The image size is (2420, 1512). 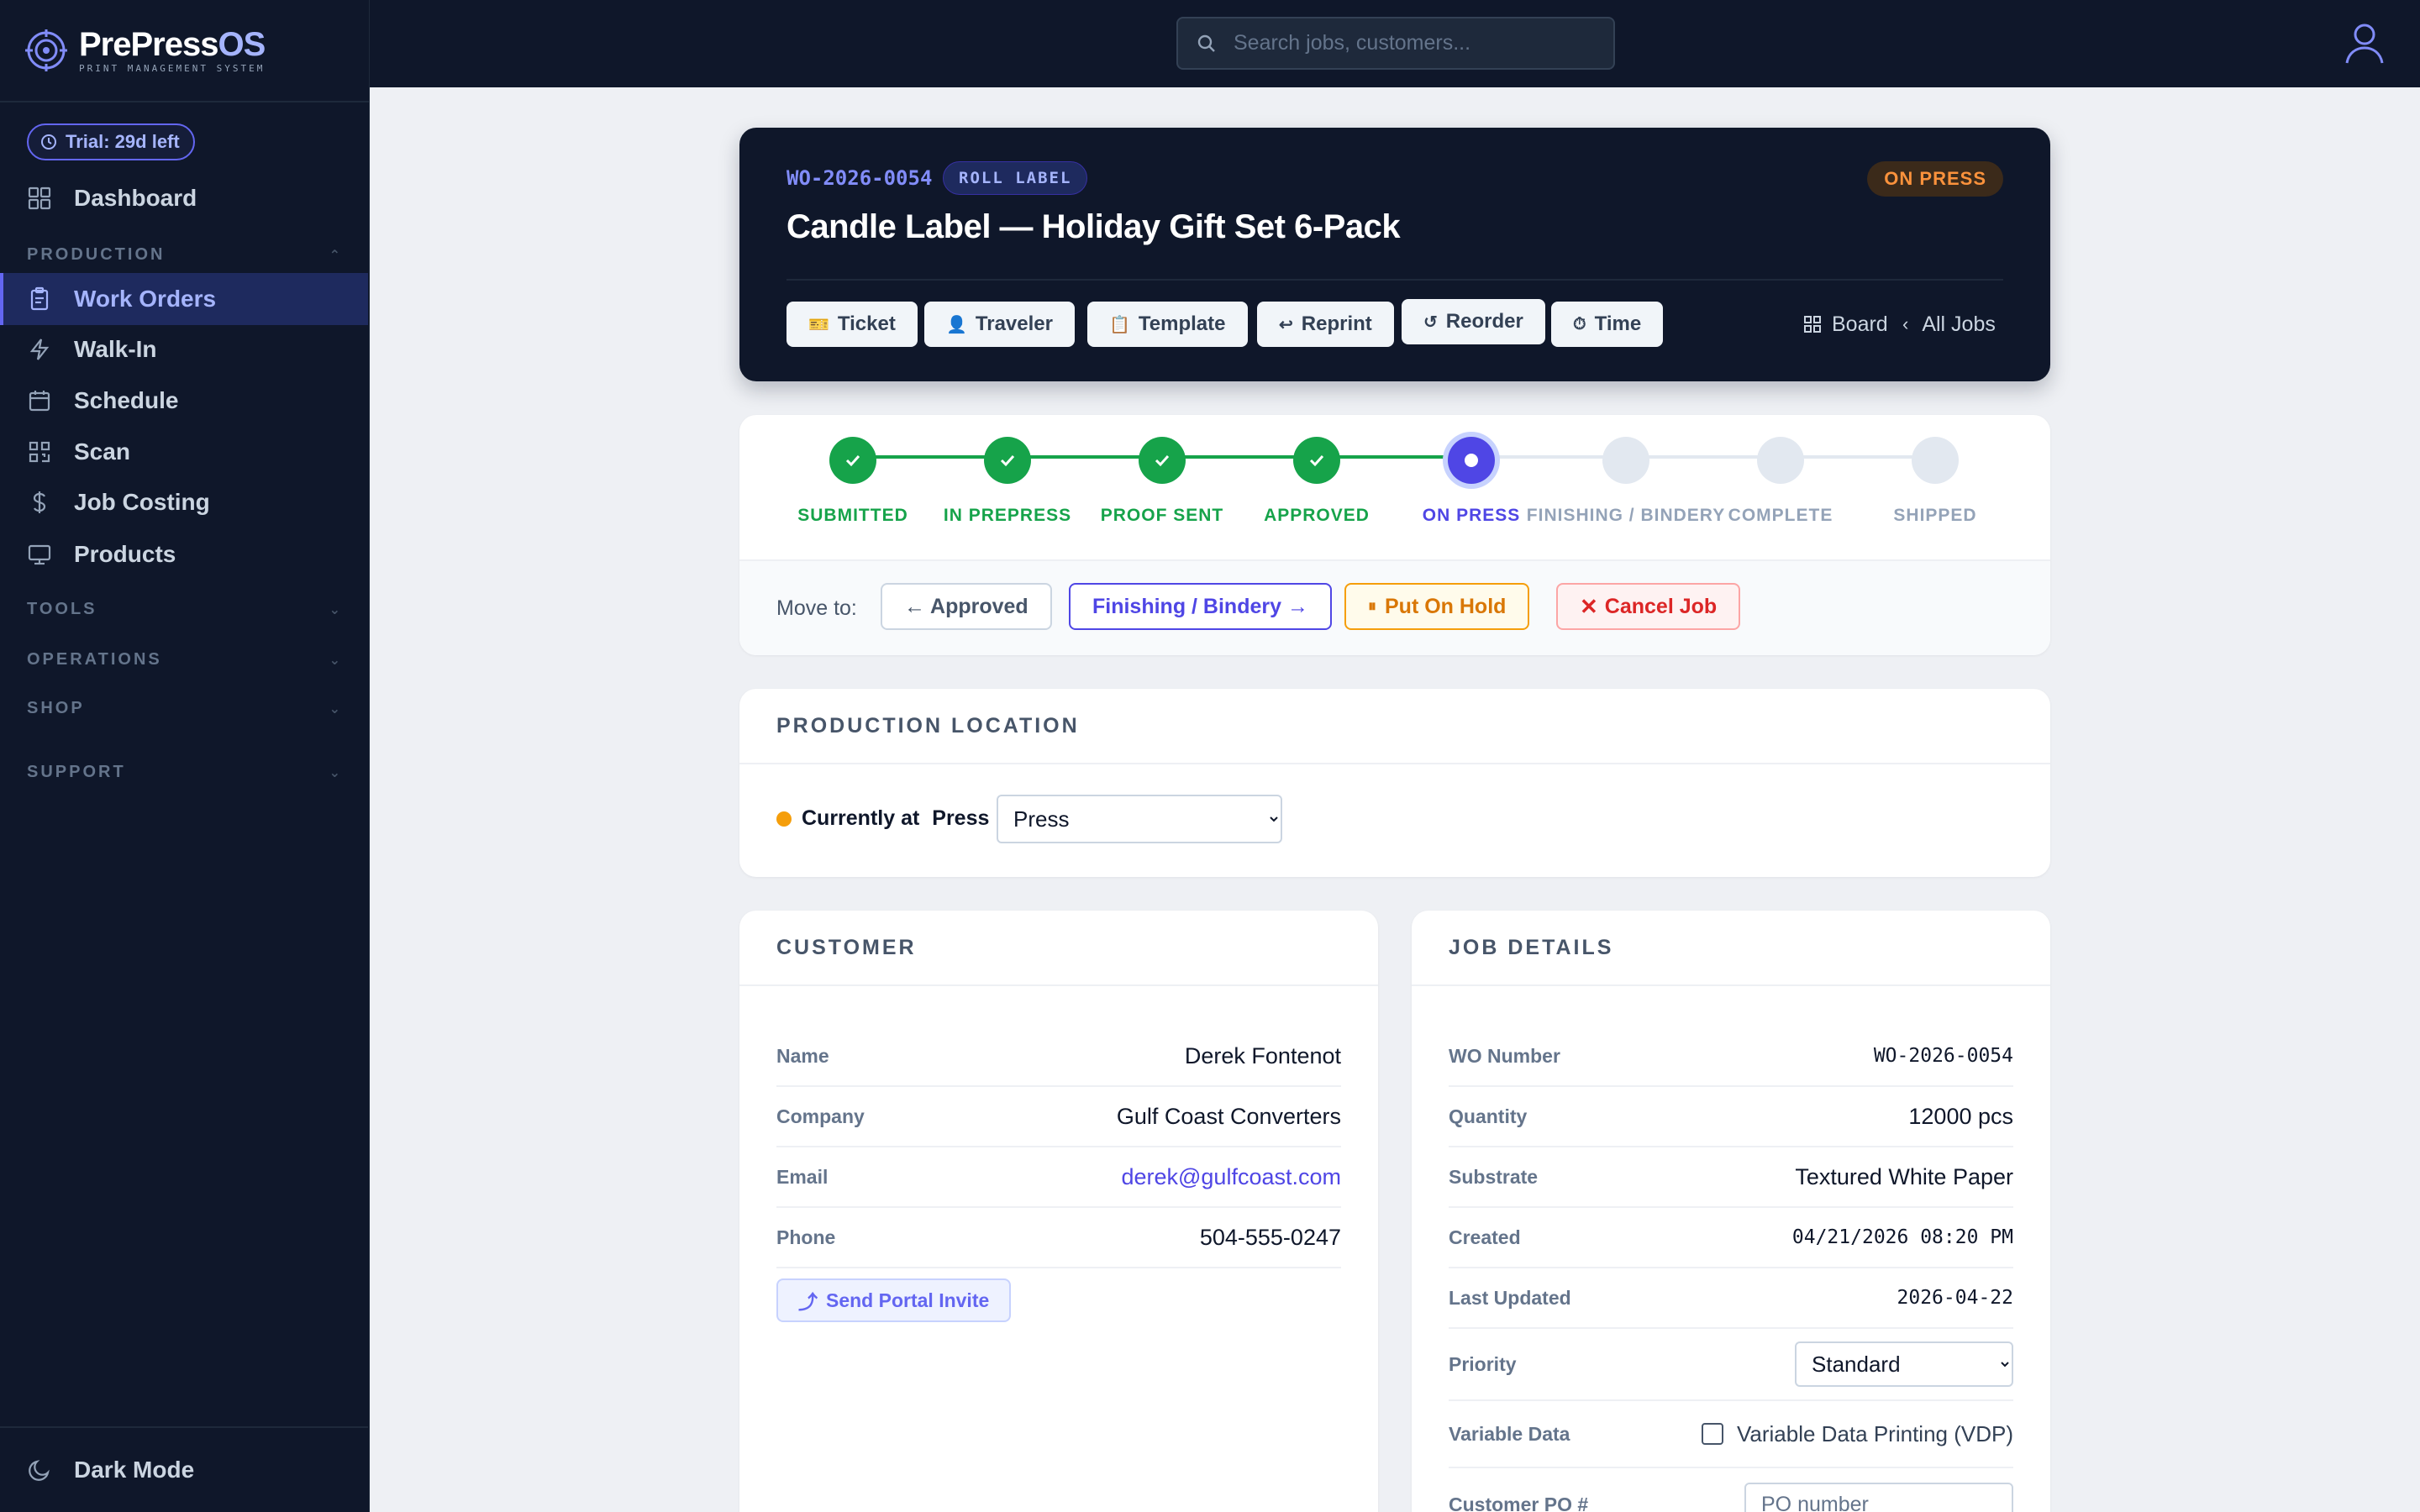 I want to click on card-heading: CUSTOMER, so click(x=1058, y=948).